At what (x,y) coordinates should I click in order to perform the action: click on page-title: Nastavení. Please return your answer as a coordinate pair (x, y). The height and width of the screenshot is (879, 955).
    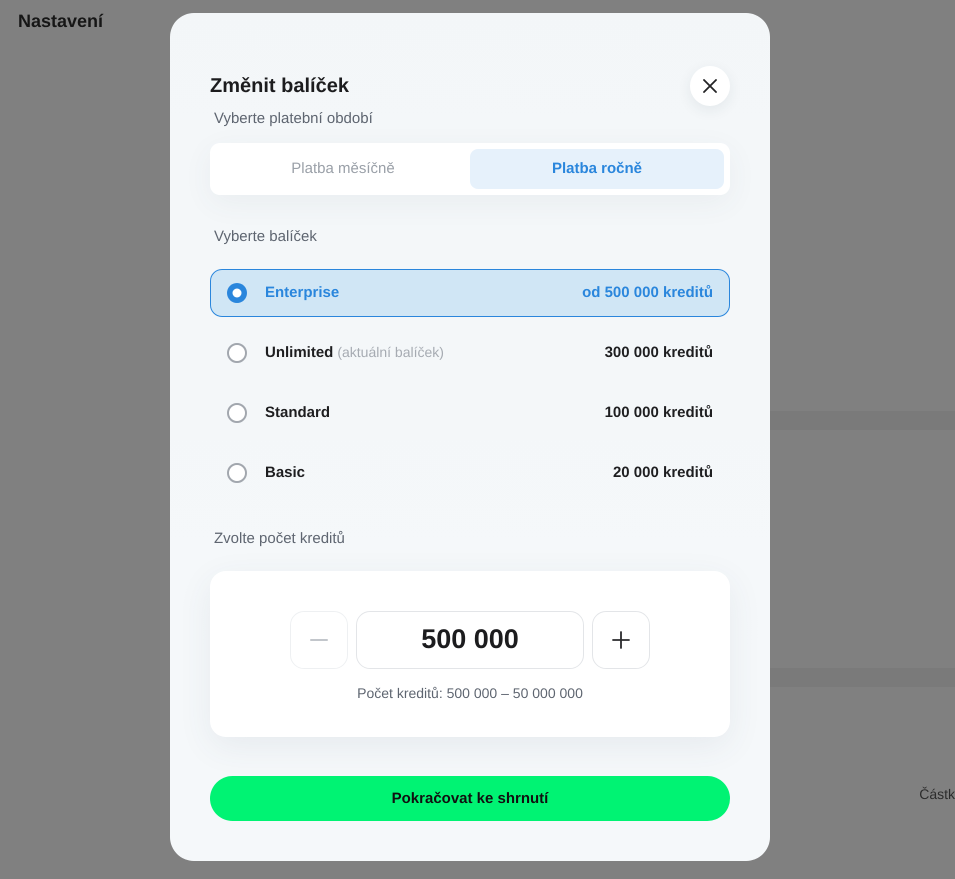
    Looking at the image, I should click on (60, 21).